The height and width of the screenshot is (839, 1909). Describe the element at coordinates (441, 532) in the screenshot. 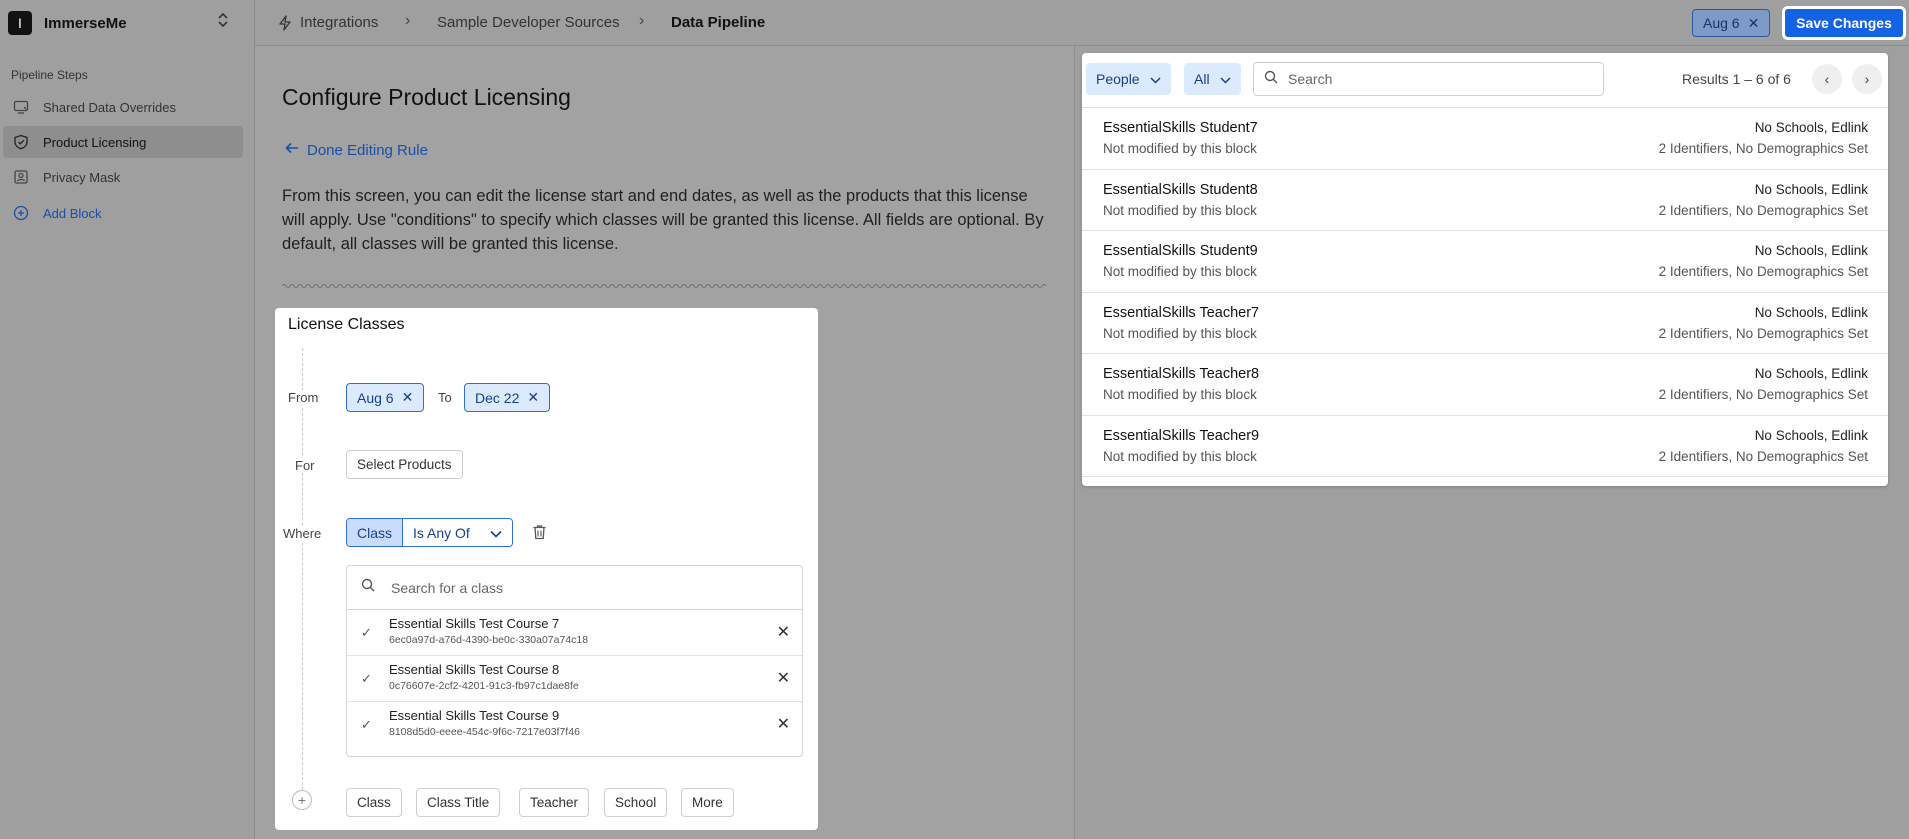

I see `condition-operator-label: Is Any Of` at that location.